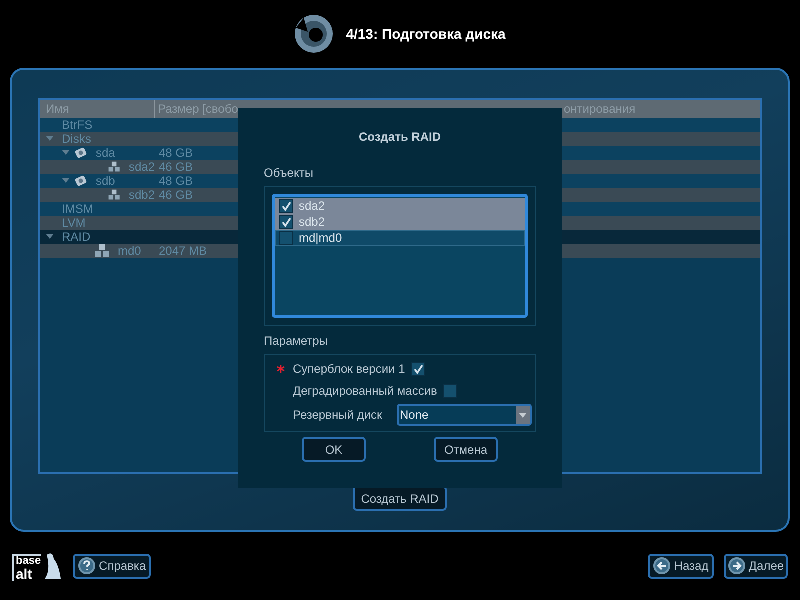  What do you see at coordinates (296, 341) in the screenshot?
I see `section-label: Параметры` at bounding box center [296, 341].